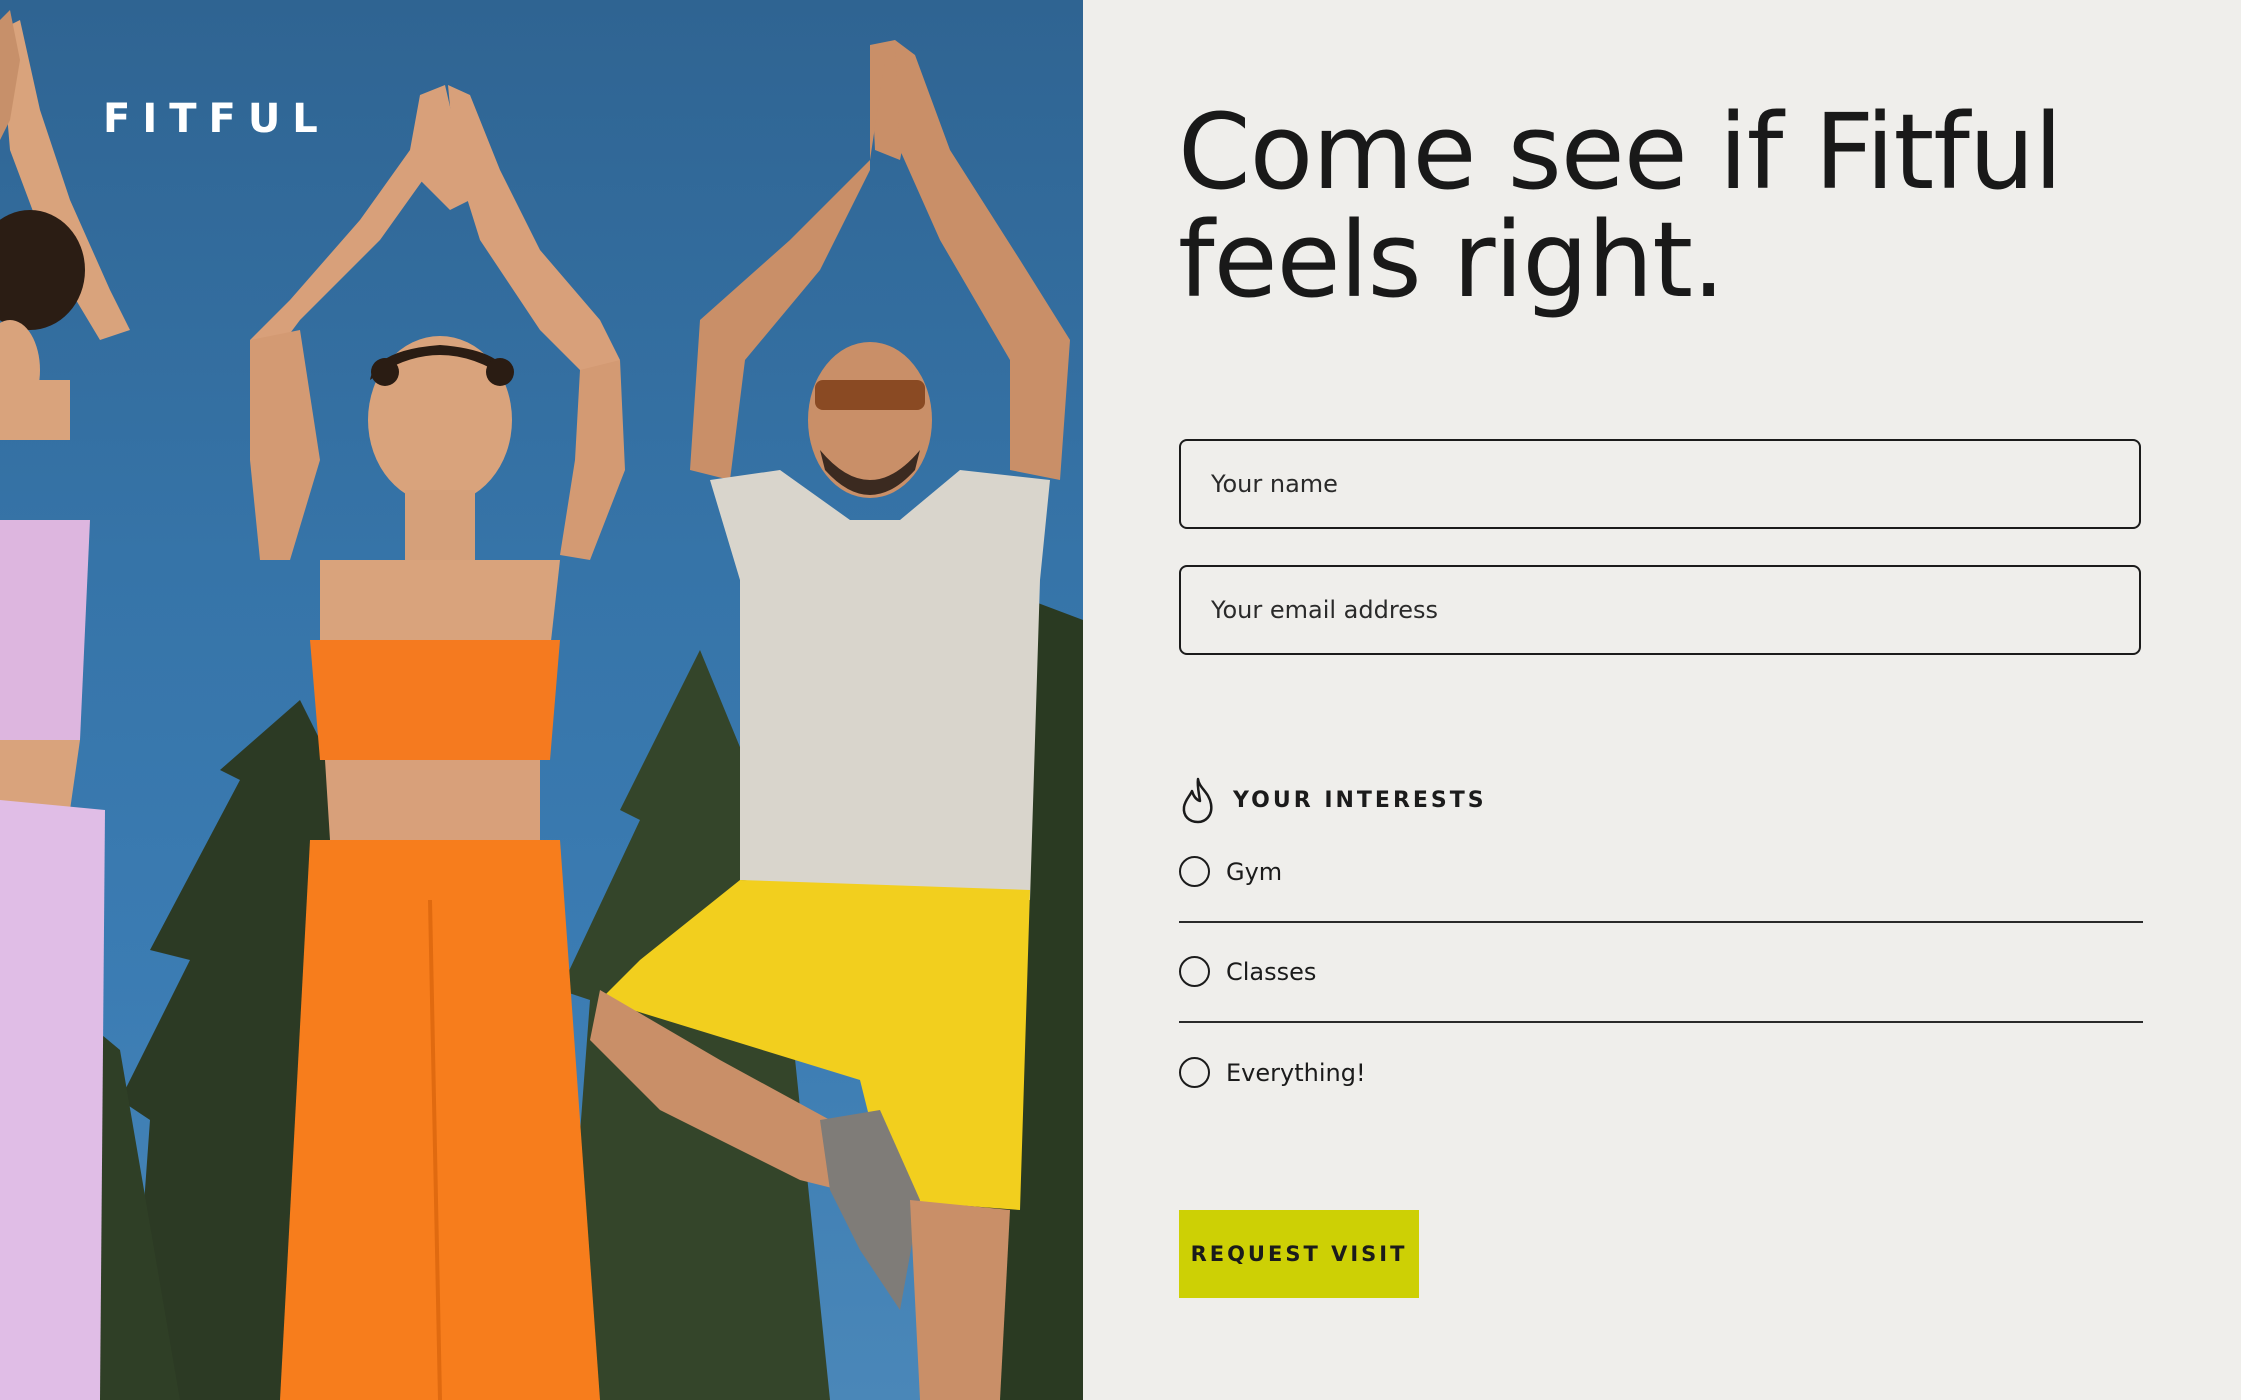  Describe the element at coordinates (1661, 971) in the screenshot. I see `interest-option-classes: Classes` at that location.